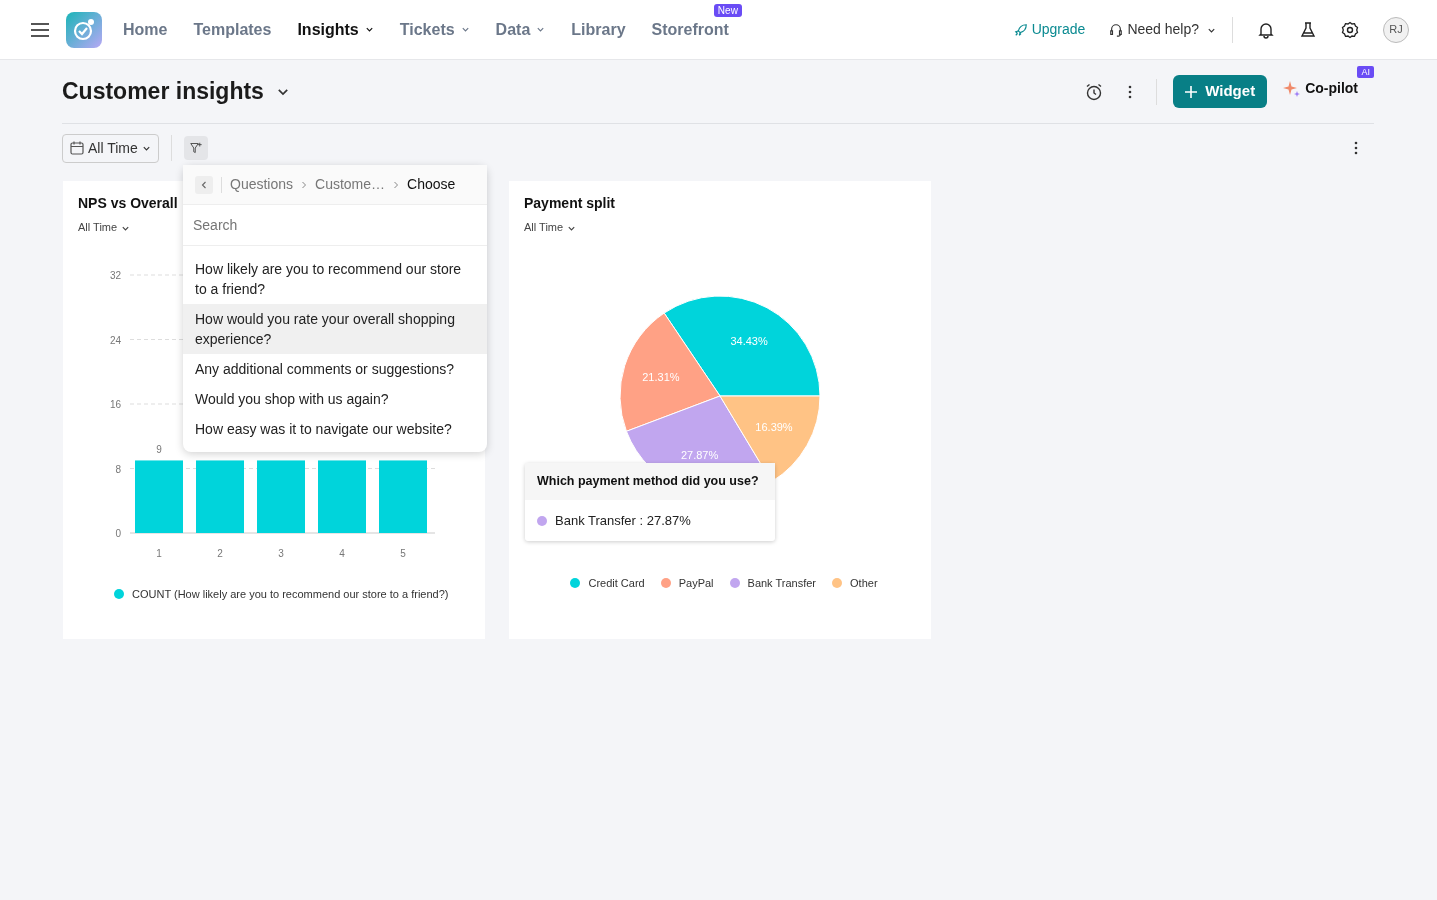  I want to click on question-option: How likely are you to recommend our store to a friend?, so click(335, 279).